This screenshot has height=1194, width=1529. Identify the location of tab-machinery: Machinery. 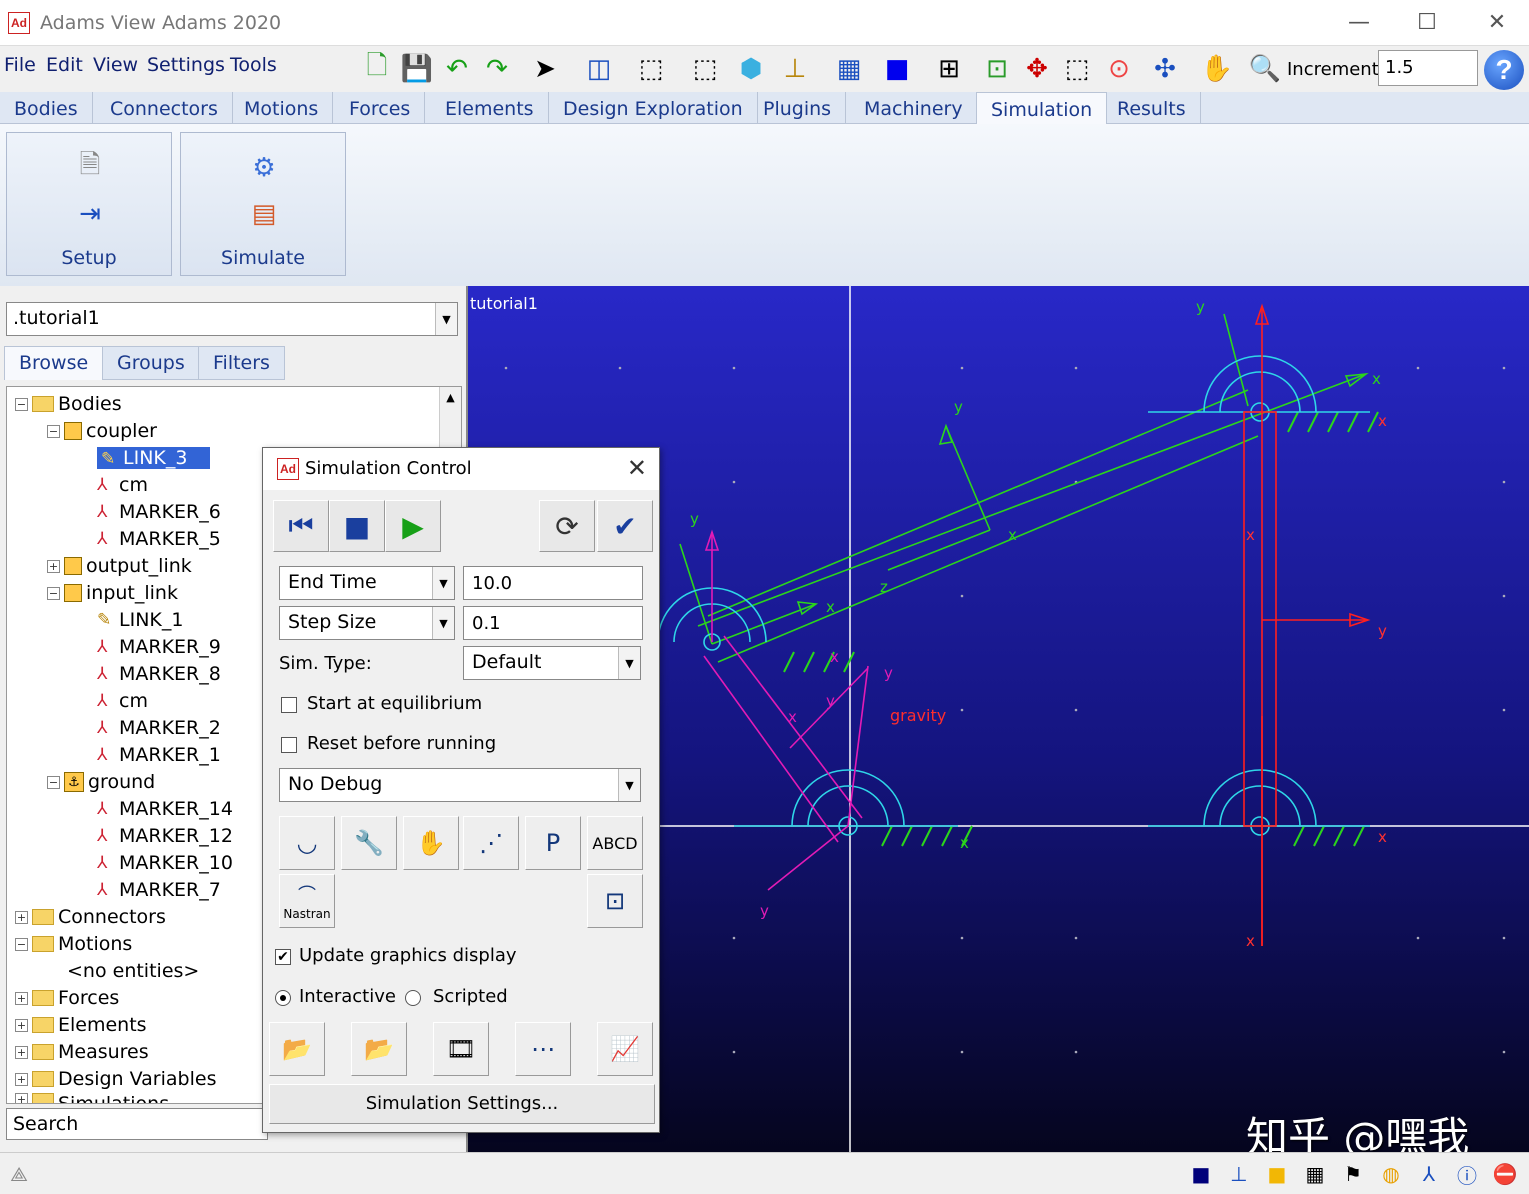
(914, 108).